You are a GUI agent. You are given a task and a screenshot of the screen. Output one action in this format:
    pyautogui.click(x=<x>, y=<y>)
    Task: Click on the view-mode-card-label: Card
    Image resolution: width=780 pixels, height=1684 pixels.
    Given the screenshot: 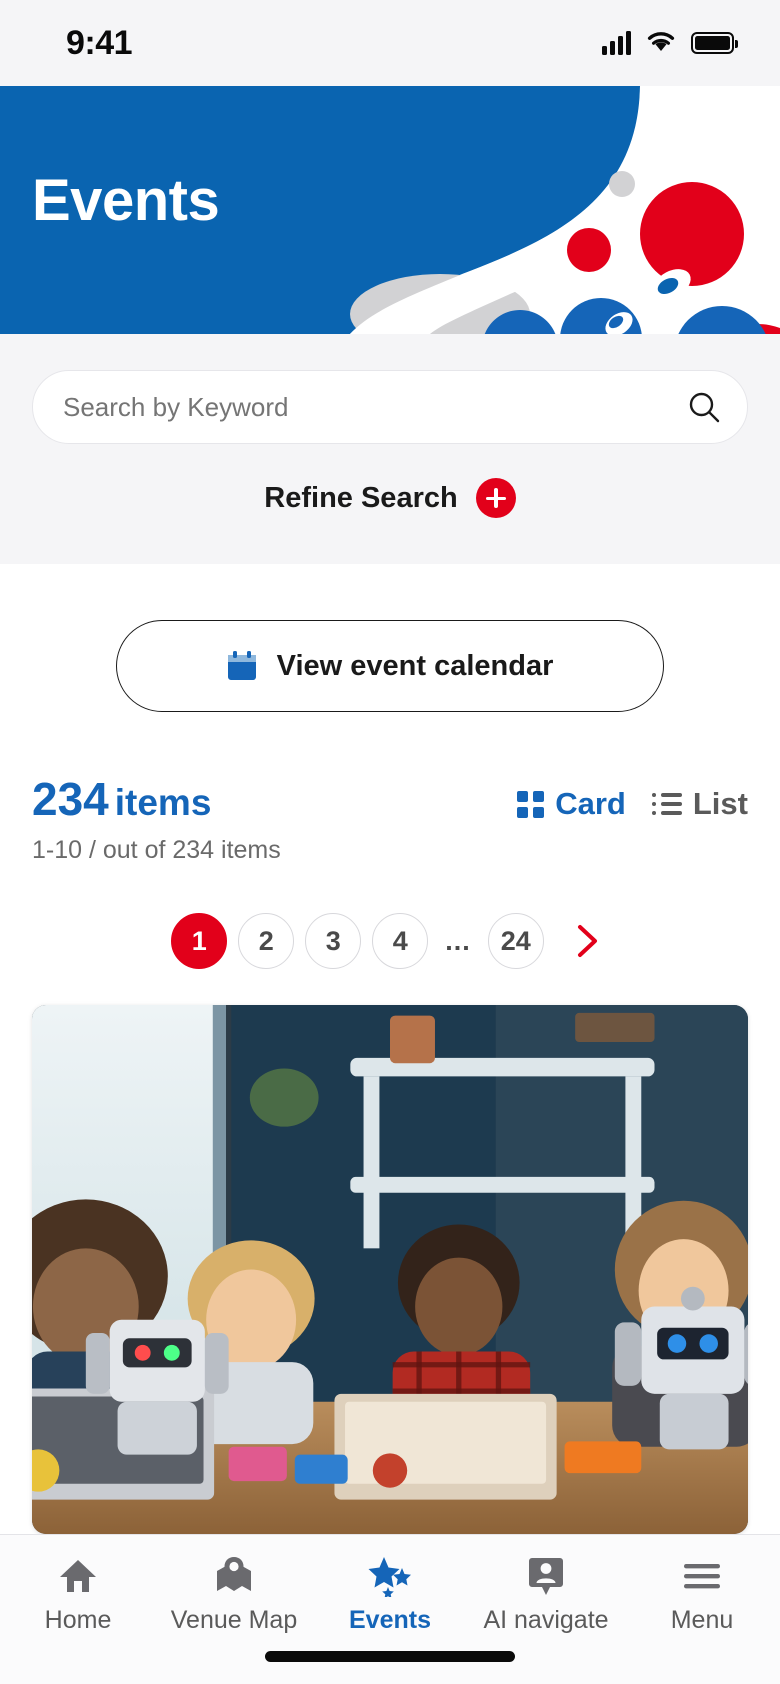 What is the action you would take?
    pyautogui.click(x=590, y=803)
    